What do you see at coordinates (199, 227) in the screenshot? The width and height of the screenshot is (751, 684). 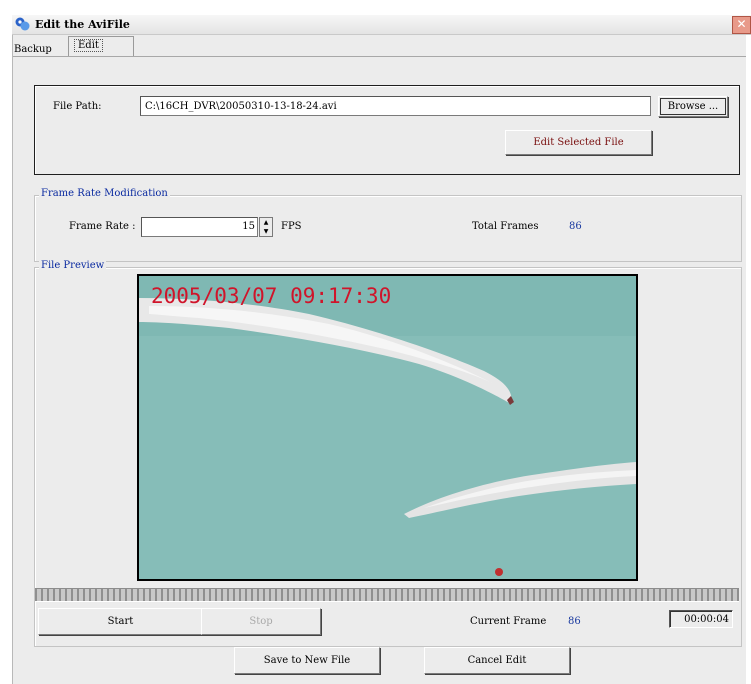 I see `frame-rate-input: 15` at bounding box center [199, 227].